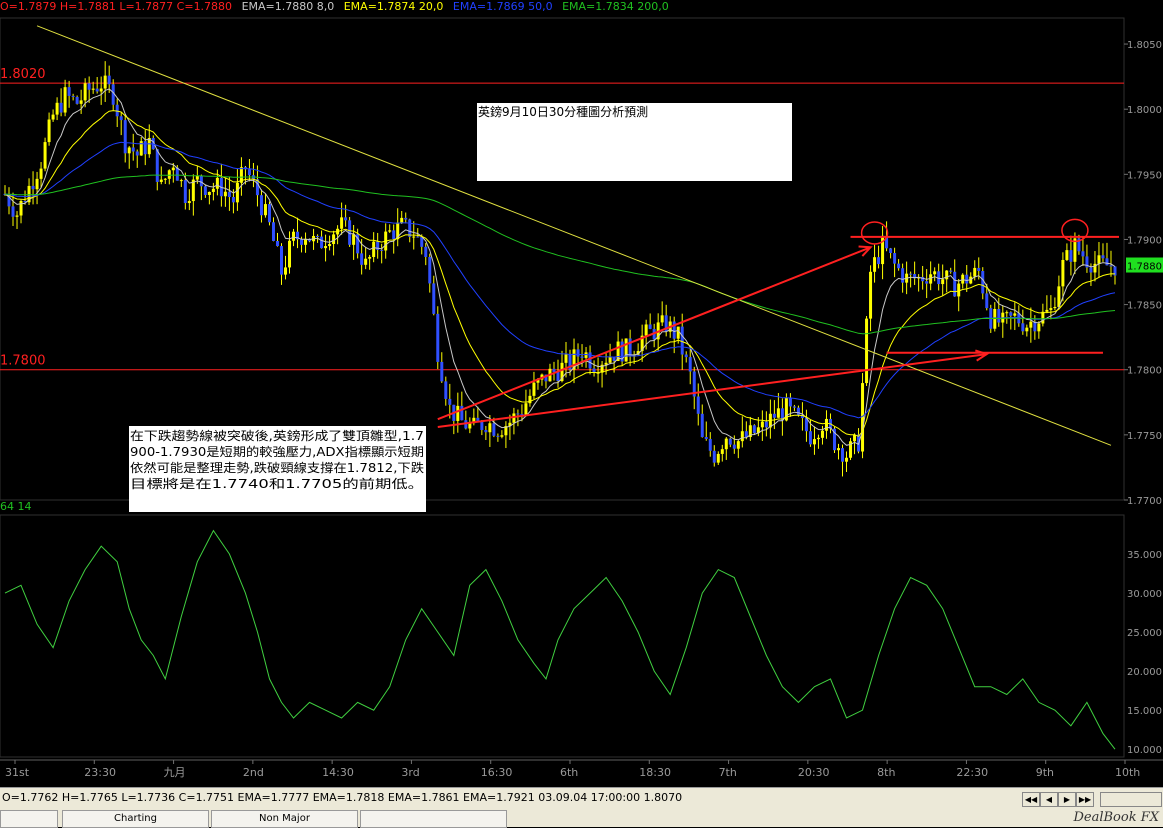 The image size is (1163, 828). I want to click on zoom-button, so click(1131, 799).